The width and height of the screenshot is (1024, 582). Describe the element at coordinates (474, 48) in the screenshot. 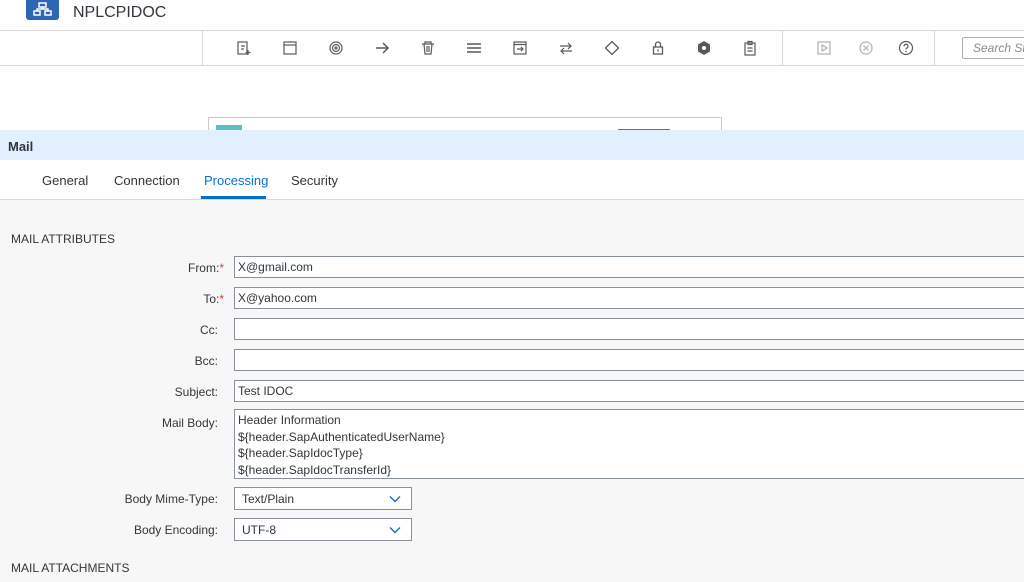

I see `menu-icon` at that location.